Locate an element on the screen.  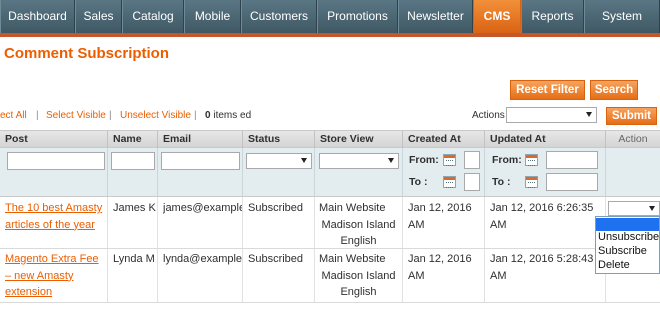
select-visible-link: Select Visible is located at coordinates (76, 115).